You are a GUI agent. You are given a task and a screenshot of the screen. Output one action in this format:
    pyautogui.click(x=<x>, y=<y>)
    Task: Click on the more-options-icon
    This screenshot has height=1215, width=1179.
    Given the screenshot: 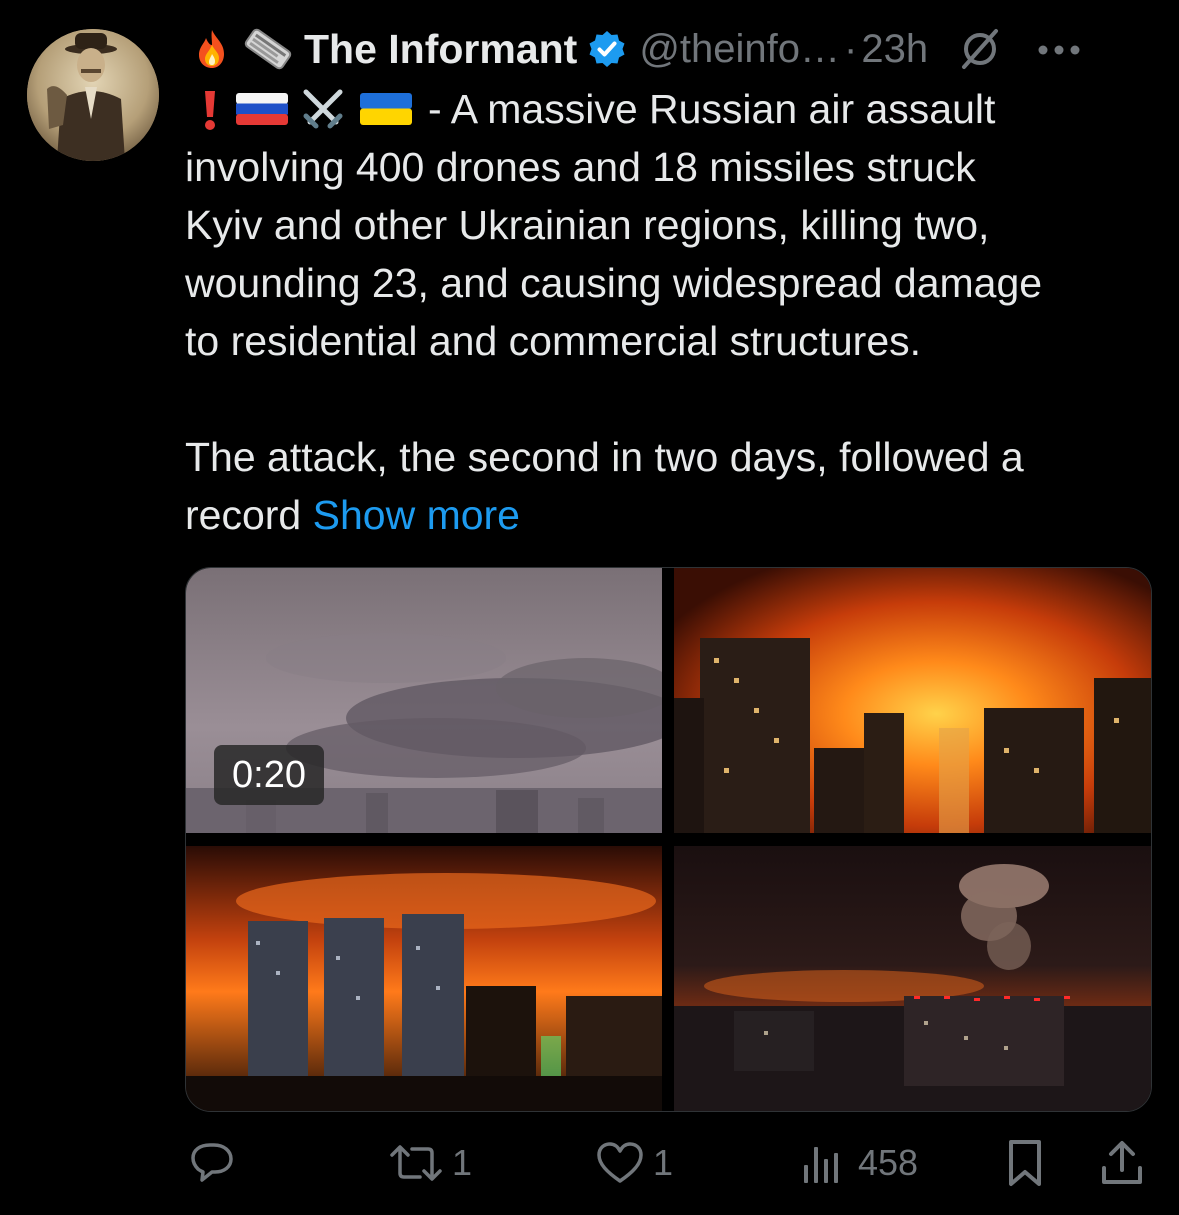 What is the action you would take?
    pyautogui.click(x=1059, y=49)
    